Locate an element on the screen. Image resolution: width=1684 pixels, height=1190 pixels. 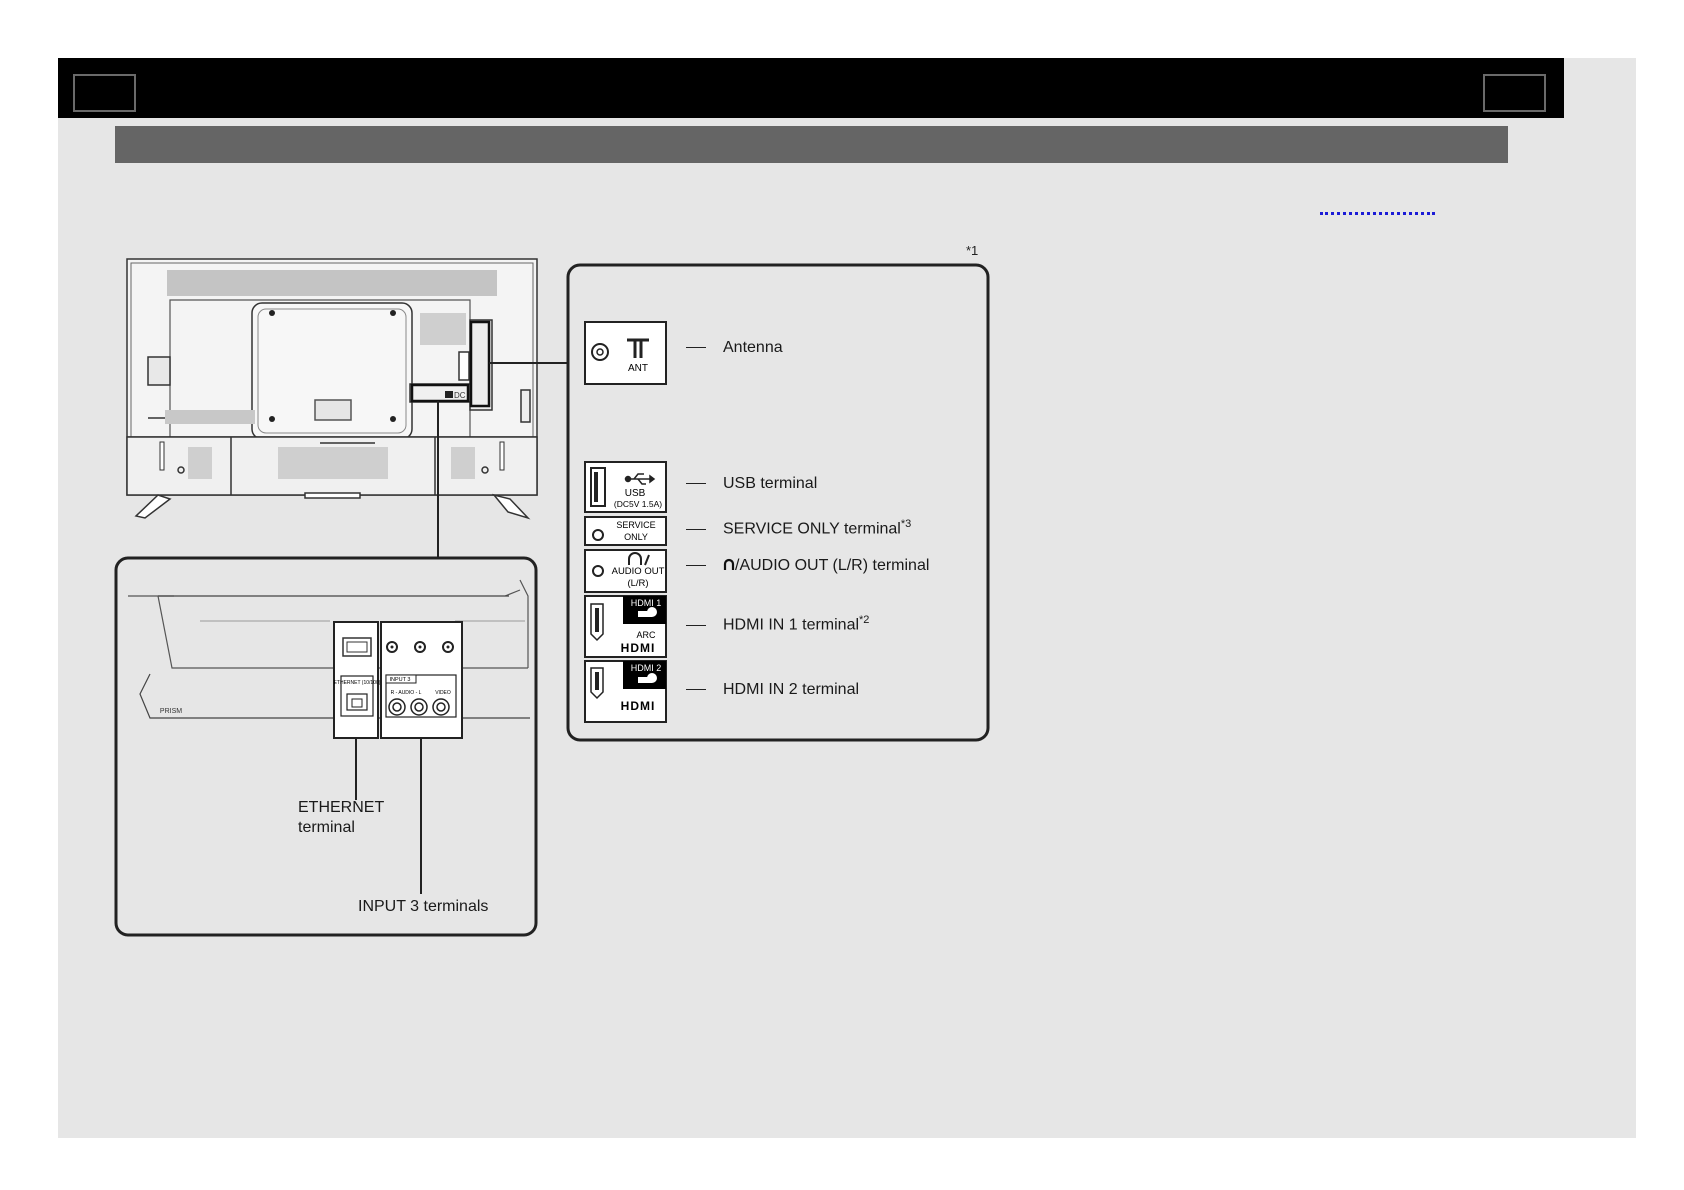
hdmi-arc-label: ARC is located at coordinates (646, 635).